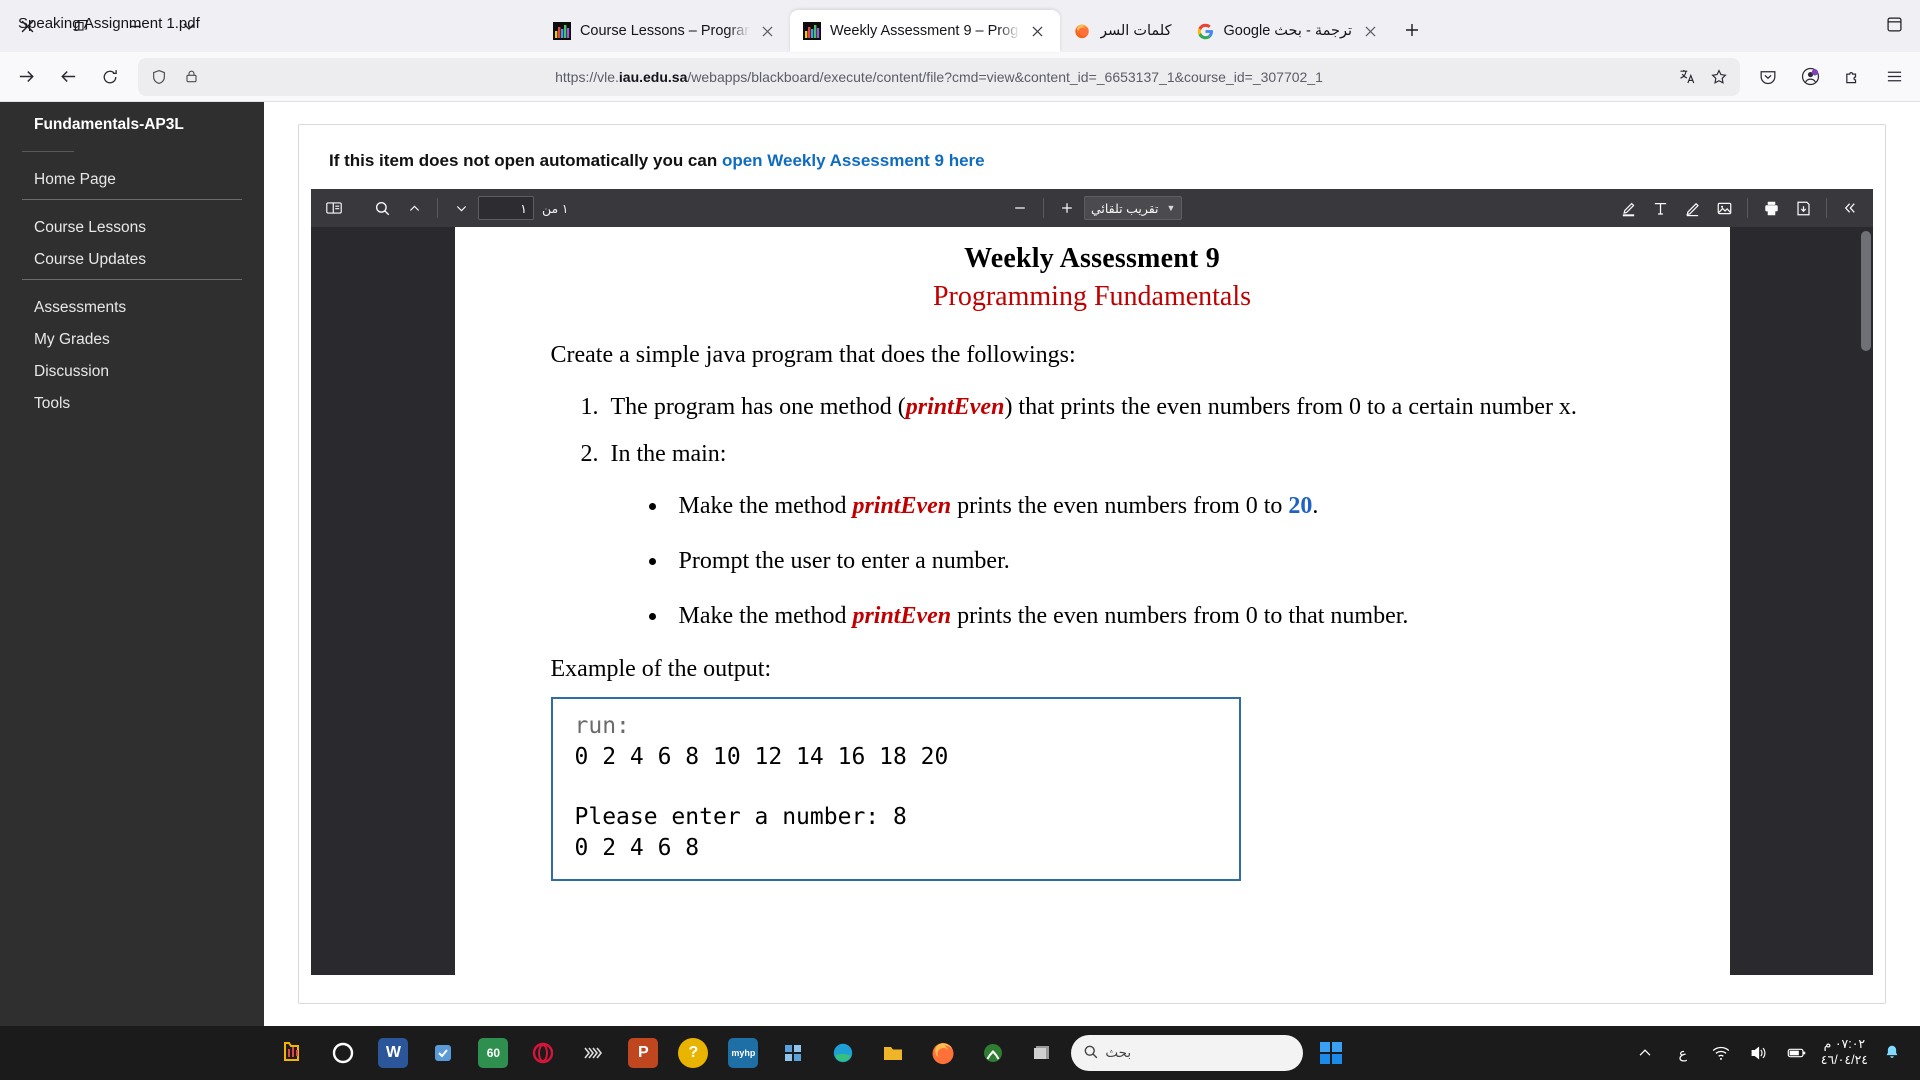 The height and width of the screenshot is (1080, 1920). I want to click on sidebar-item-course-lessons: Course Lessons, so click(132, 228).